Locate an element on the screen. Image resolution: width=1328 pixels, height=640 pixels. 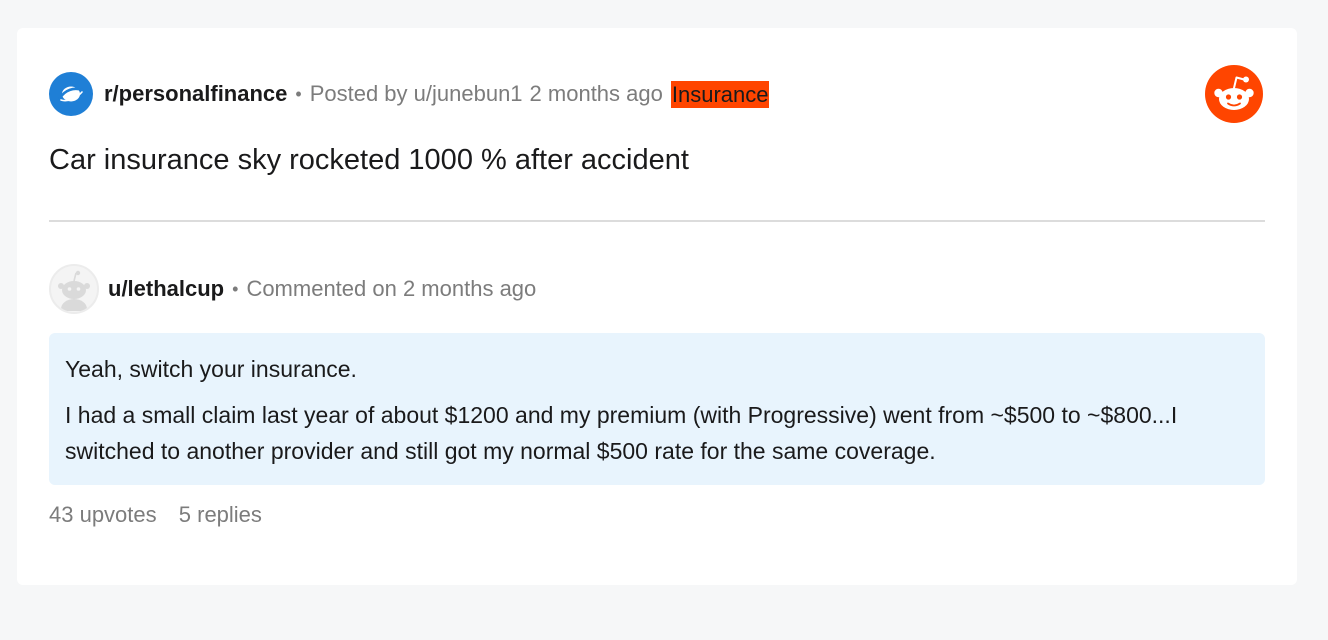
reply-count: 5 replies is located at coordinates (220, 514).